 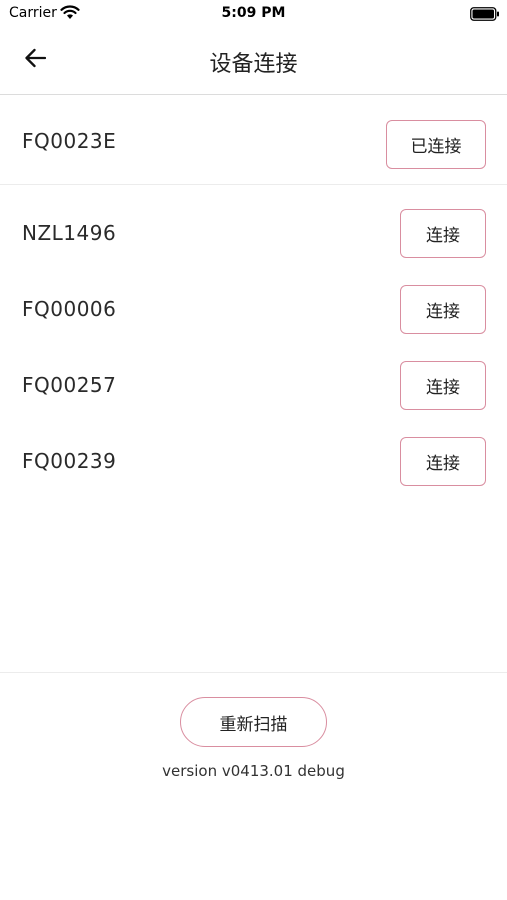 What do you see at coordinates (69, 461) in the screenshot?
I see `device-name: FQ00239` at bounding box center [69, 461].